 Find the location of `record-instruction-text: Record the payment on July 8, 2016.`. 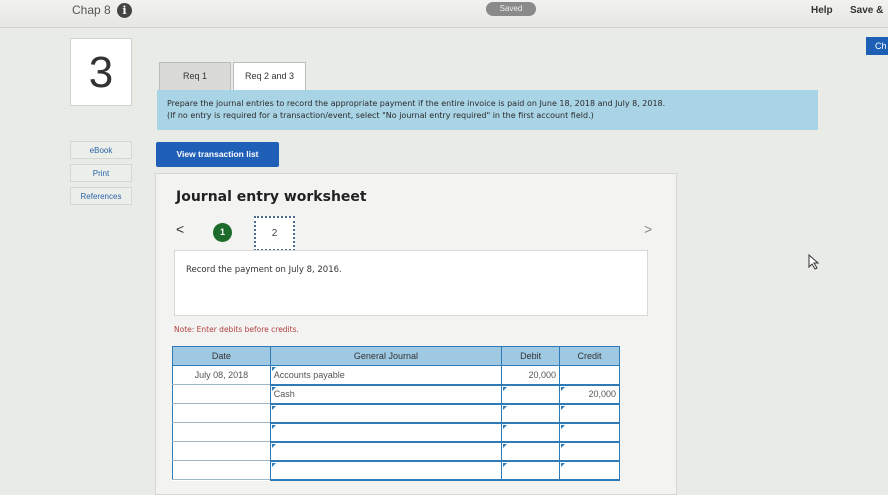

record-instruction-text: Record the payment on July 8, 2016. is located at coordinates (264, 270).